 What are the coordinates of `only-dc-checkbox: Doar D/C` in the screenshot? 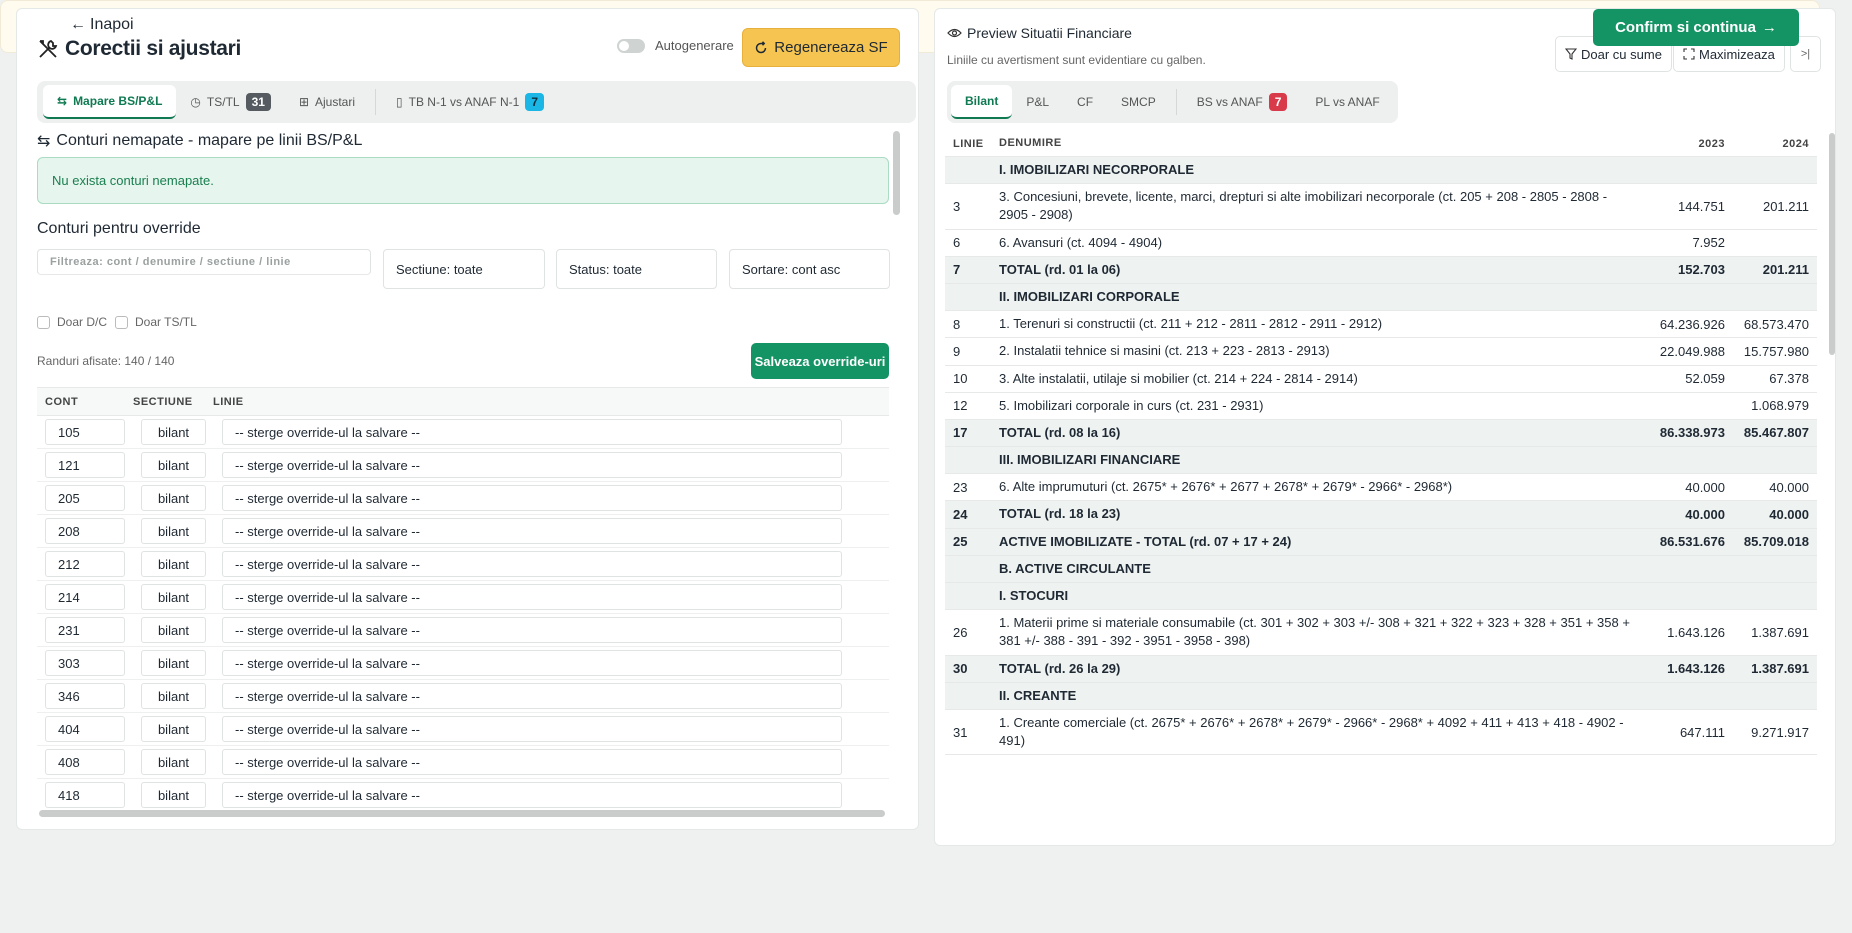 It's located at (72, 322).